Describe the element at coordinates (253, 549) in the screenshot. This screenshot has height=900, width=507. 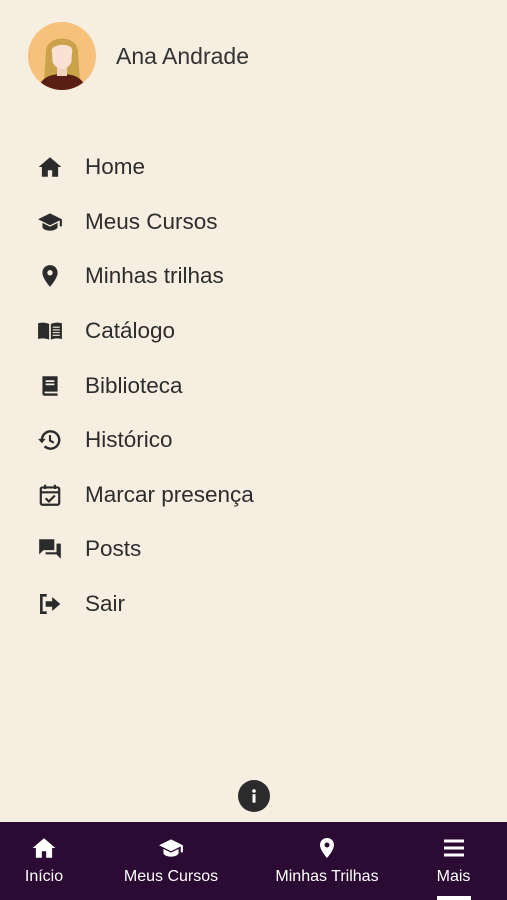
I see `menu-item-posts: Posts` at that location.